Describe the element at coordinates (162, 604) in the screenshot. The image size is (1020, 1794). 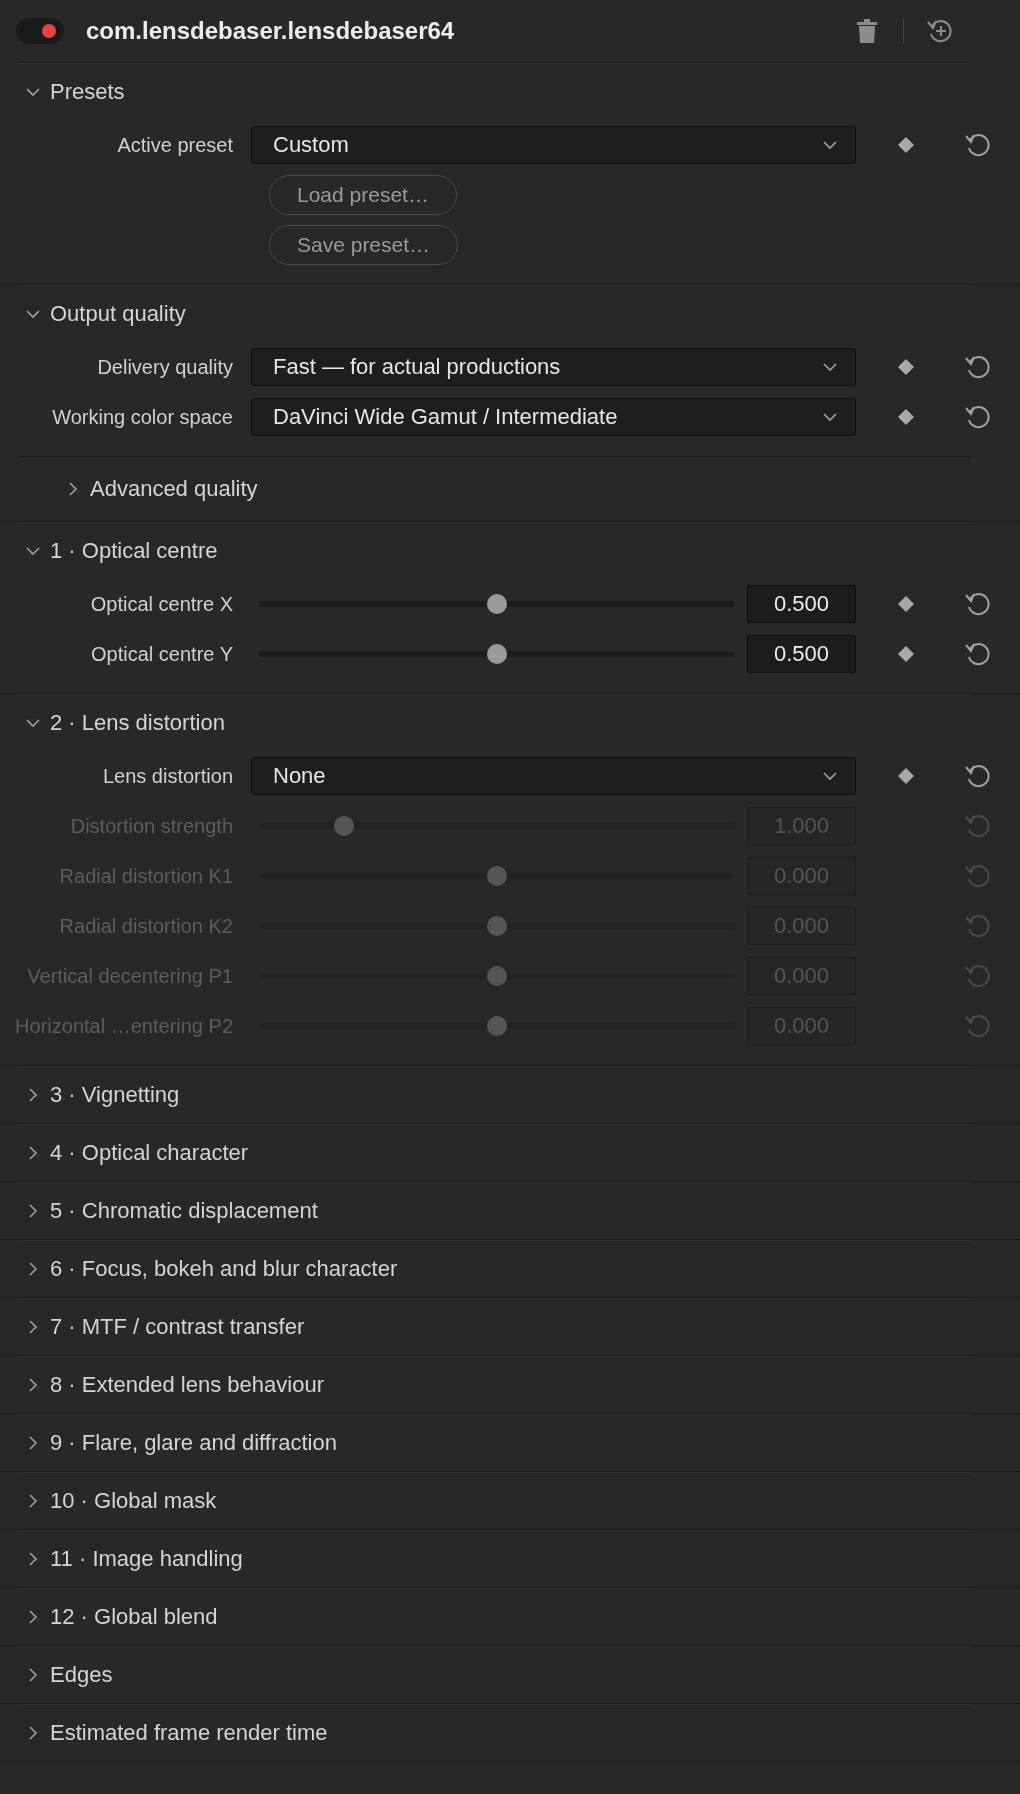
I see `field-label: Optical centre X` at that location.